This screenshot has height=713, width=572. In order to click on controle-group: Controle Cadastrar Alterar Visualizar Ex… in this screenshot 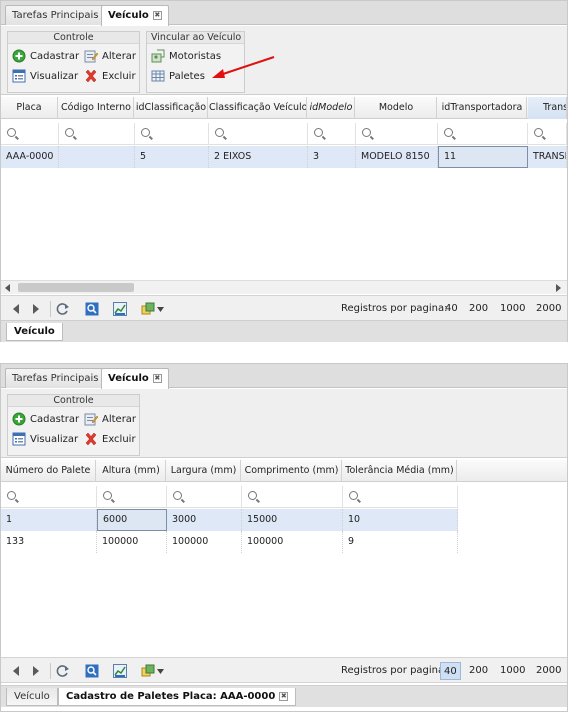, I will do `click(73, 62)`.